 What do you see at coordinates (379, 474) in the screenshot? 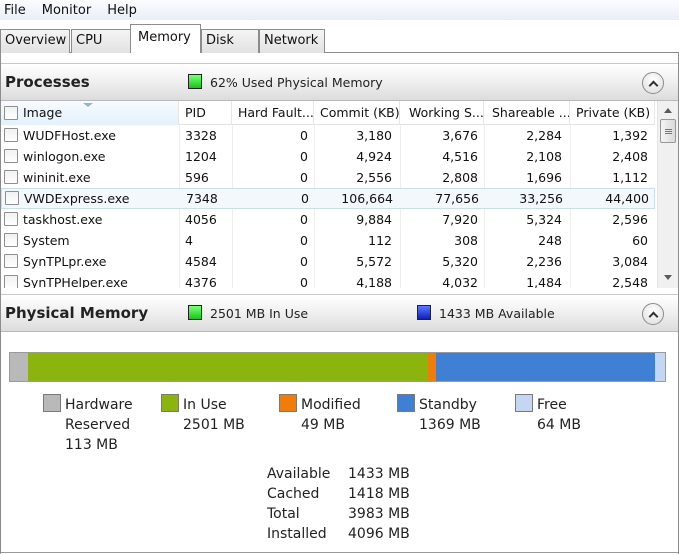
I see `stat-available-value: 1433 MB` at bounding box center [379, 474].